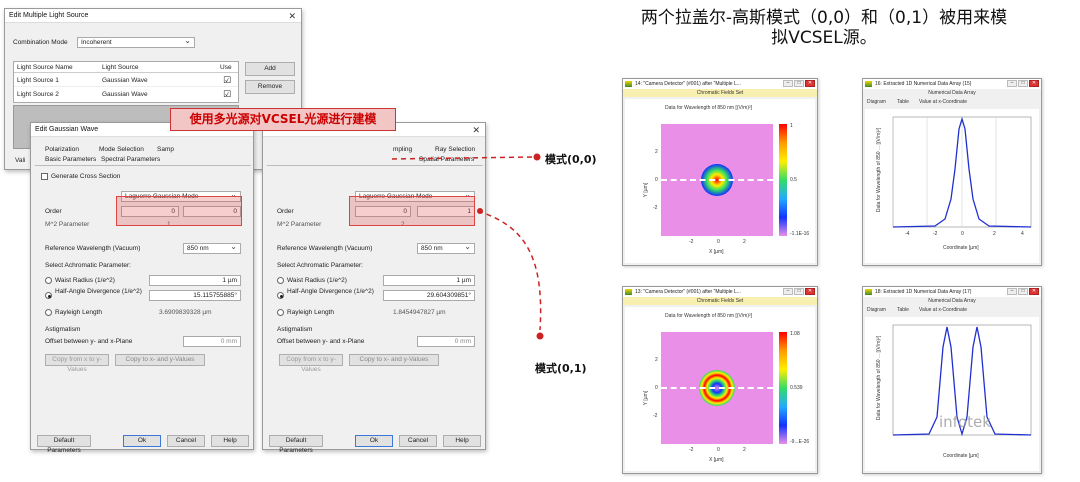 The width and height of the screenshot is (1080, 482). Describe the element at coordinates (49, 15) in the screenshot. I see `dialog-title-text: Edit Multiple Light Source` at that location.